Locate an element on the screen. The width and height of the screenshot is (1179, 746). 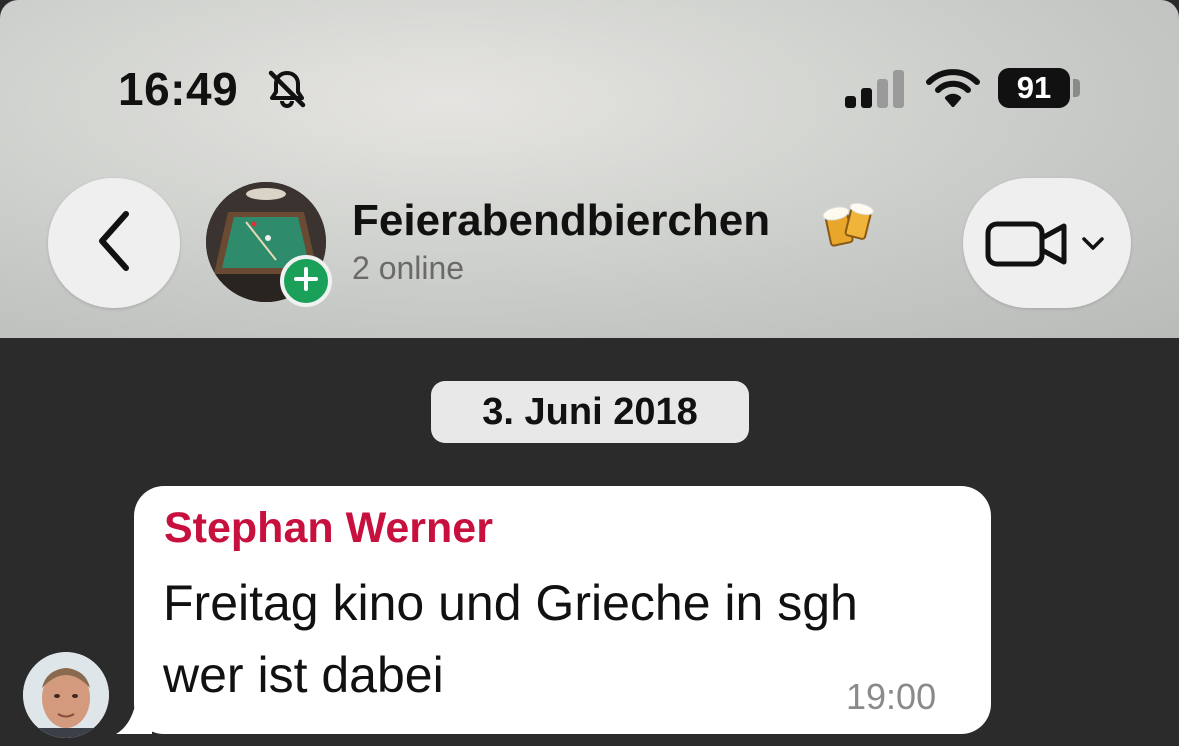
sender-photo is located at coordinates (66, 695).